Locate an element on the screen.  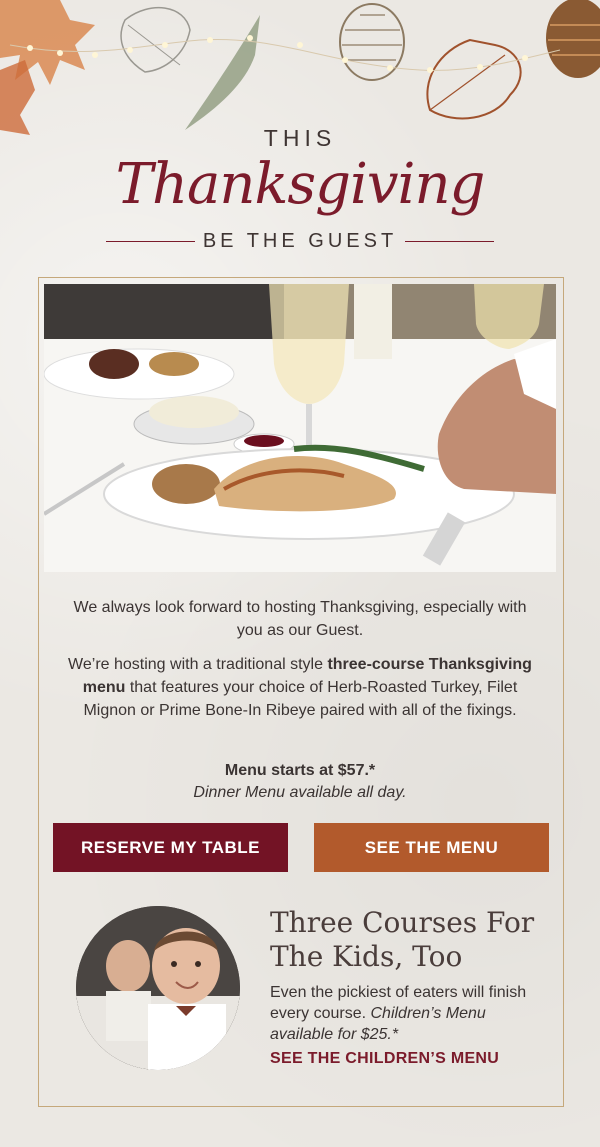
subtitle-row: BE THE GUEST is located at coordinates (300, 241).